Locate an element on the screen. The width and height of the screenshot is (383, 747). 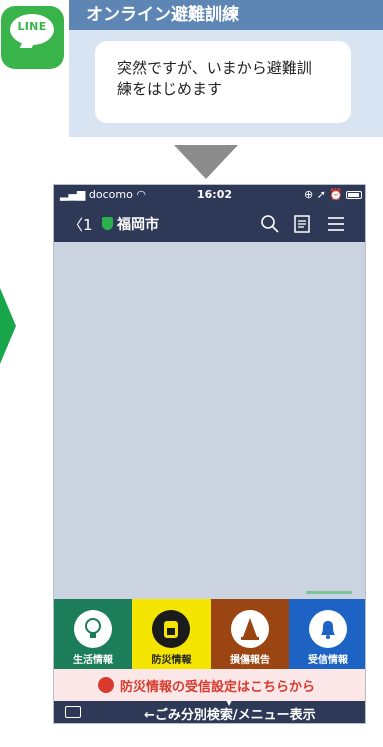
search-icon is located at coordinates (270, 224).